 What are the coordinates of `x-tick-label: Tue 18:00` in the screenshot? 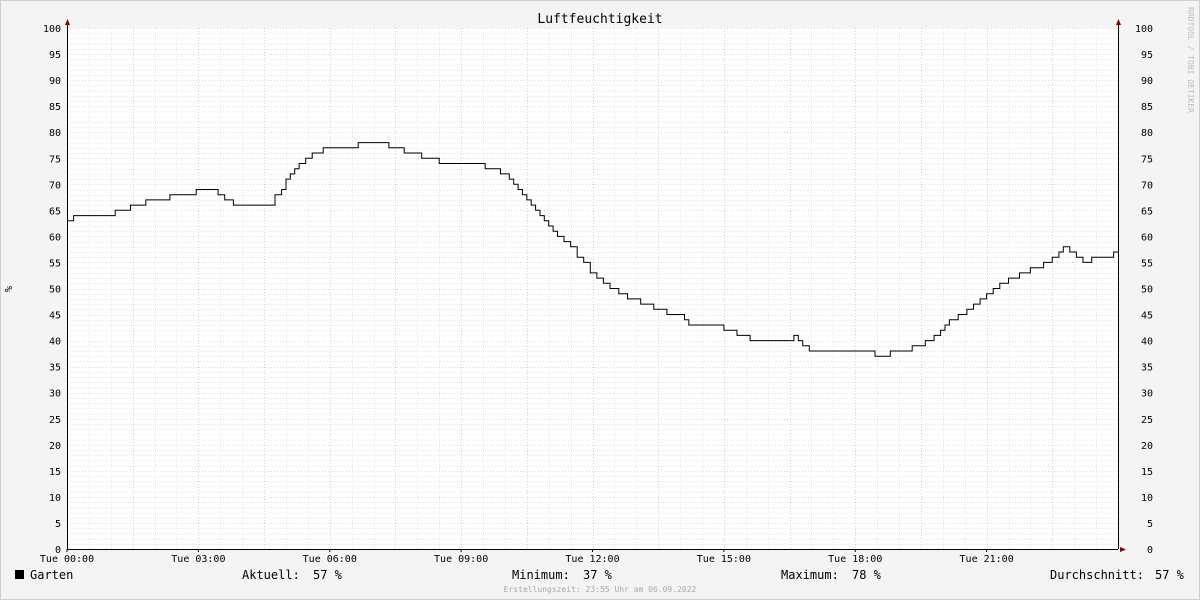 It's located at (855, 559).